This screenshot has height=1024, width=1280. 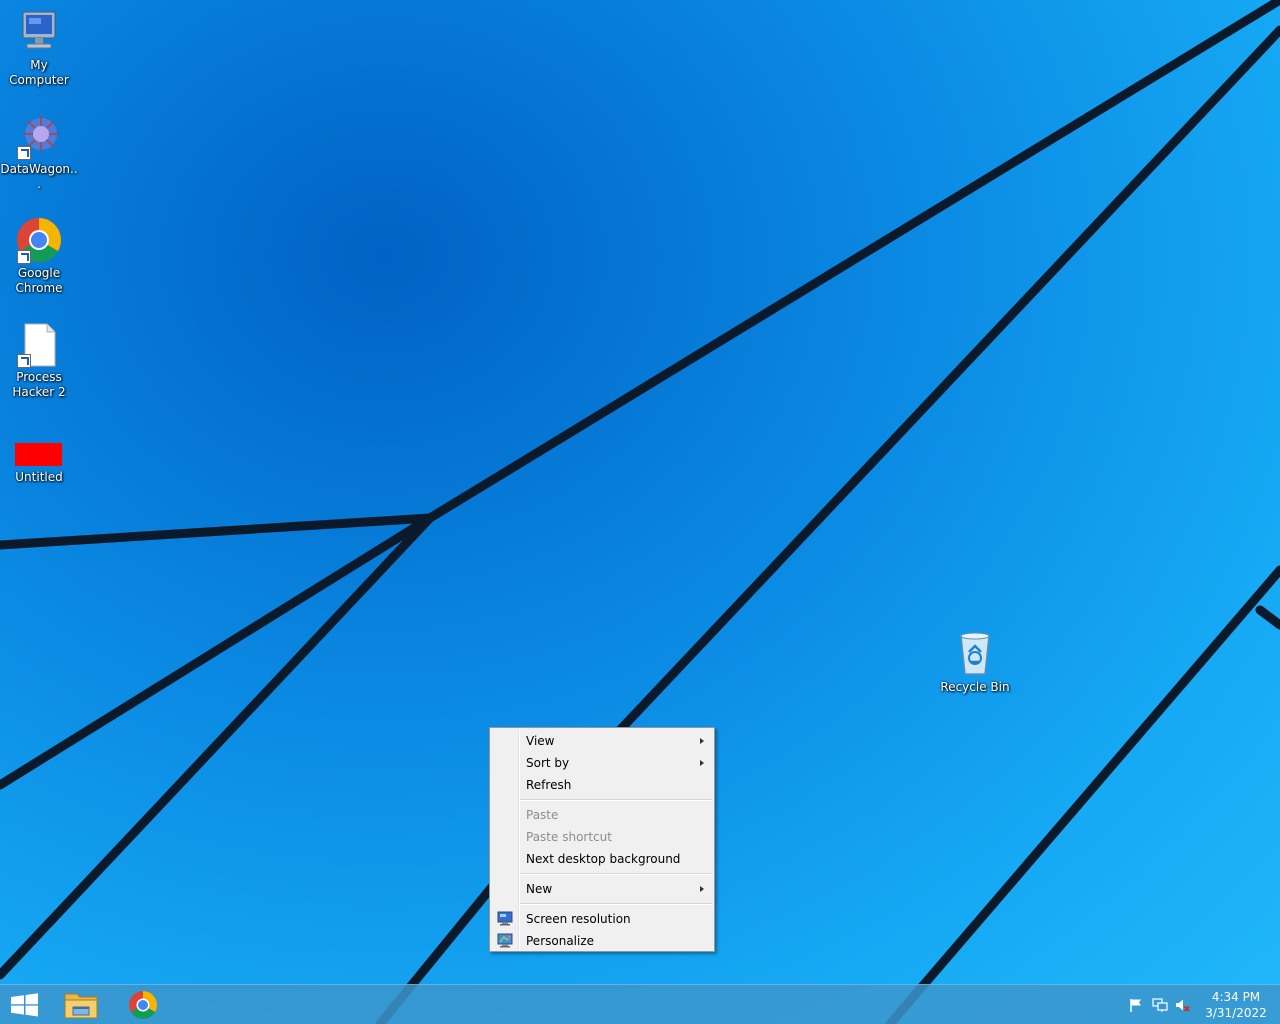 I want to click on network-icon, so click(x=1160, y=1005).